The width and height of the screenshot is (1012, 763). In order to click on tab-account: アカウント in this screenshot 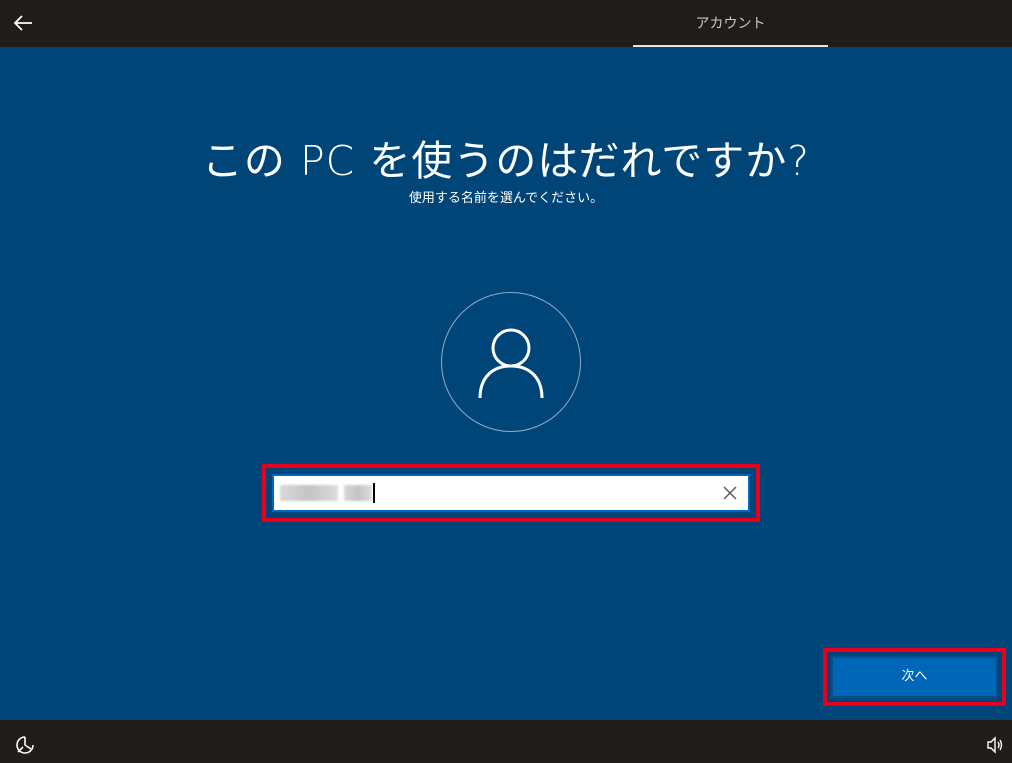, I will do `click(730, 23)`.